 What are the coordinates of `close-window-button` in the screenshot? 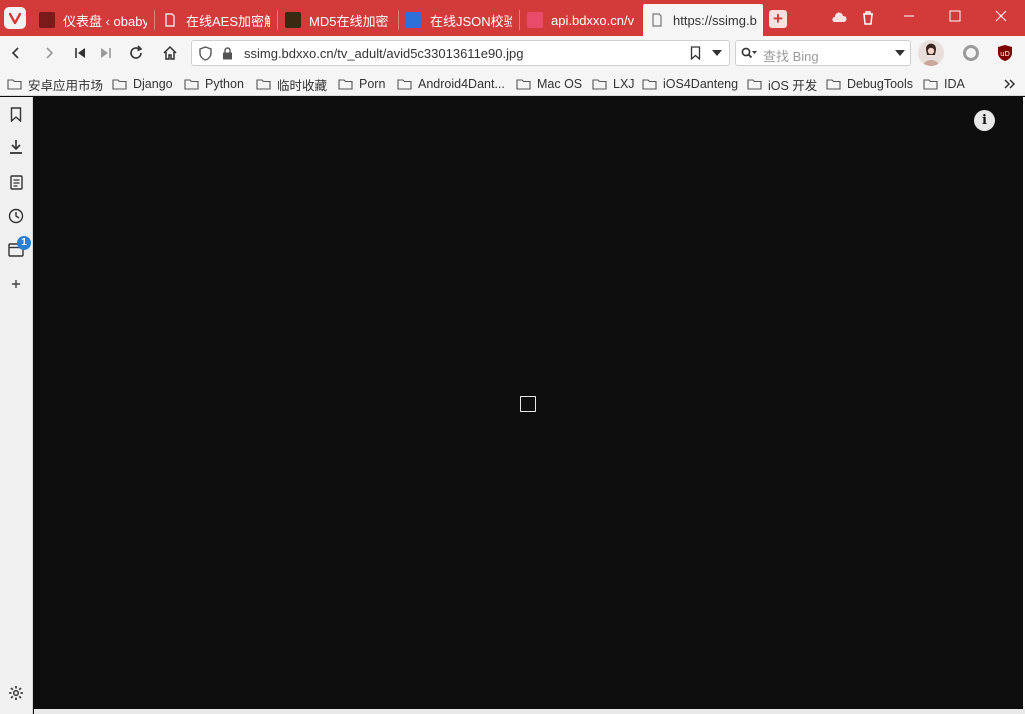 It's located at (1001, 16).